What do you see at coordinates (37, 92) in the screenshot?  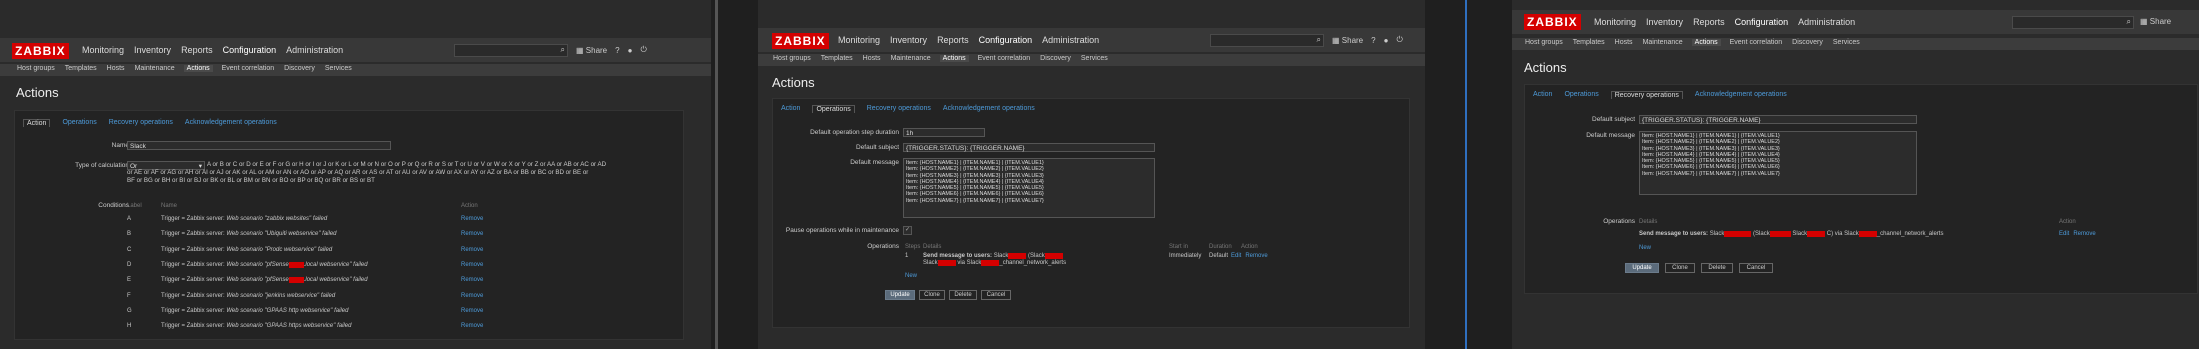 I see `page-title: Actions` at bounding box center [37, 92].